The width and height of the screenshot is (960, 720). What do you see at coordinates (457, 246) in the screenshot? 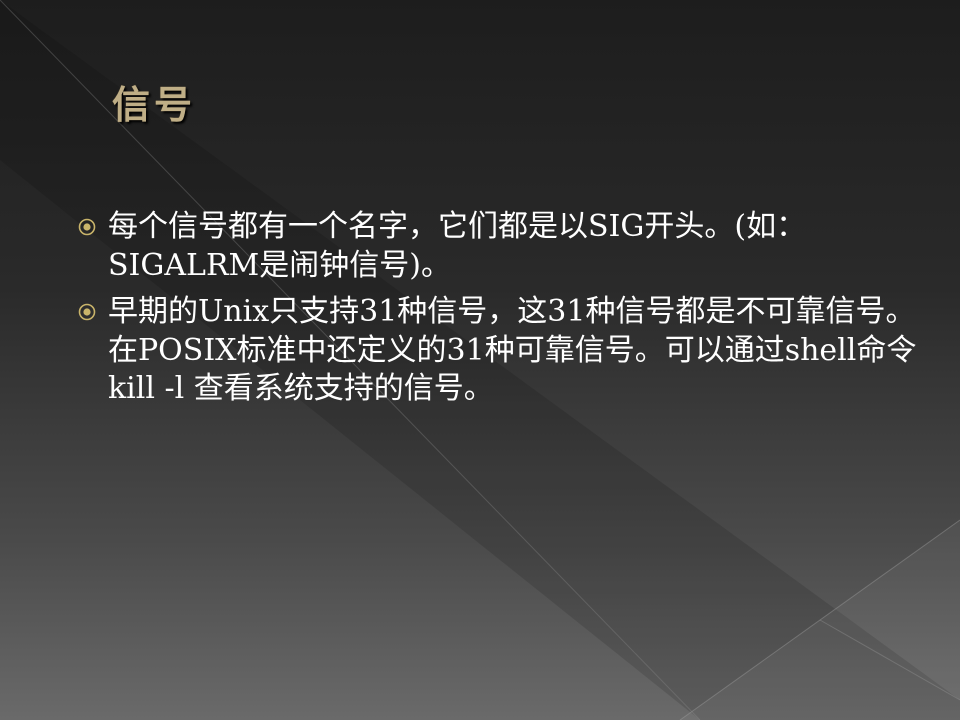
I see `bullet-text: 每个信号都有一个名字，它们都是以SIG开头。(如：SIGALRM是闹钟信号)。` at bounding box center [457, 246].